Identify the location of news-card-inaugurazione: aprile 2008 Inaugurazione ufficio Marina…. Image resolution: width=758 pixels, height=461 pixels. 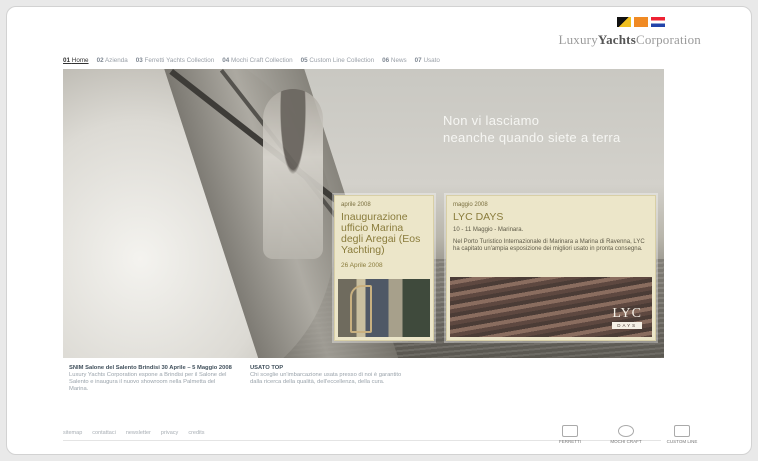
(384, 268).